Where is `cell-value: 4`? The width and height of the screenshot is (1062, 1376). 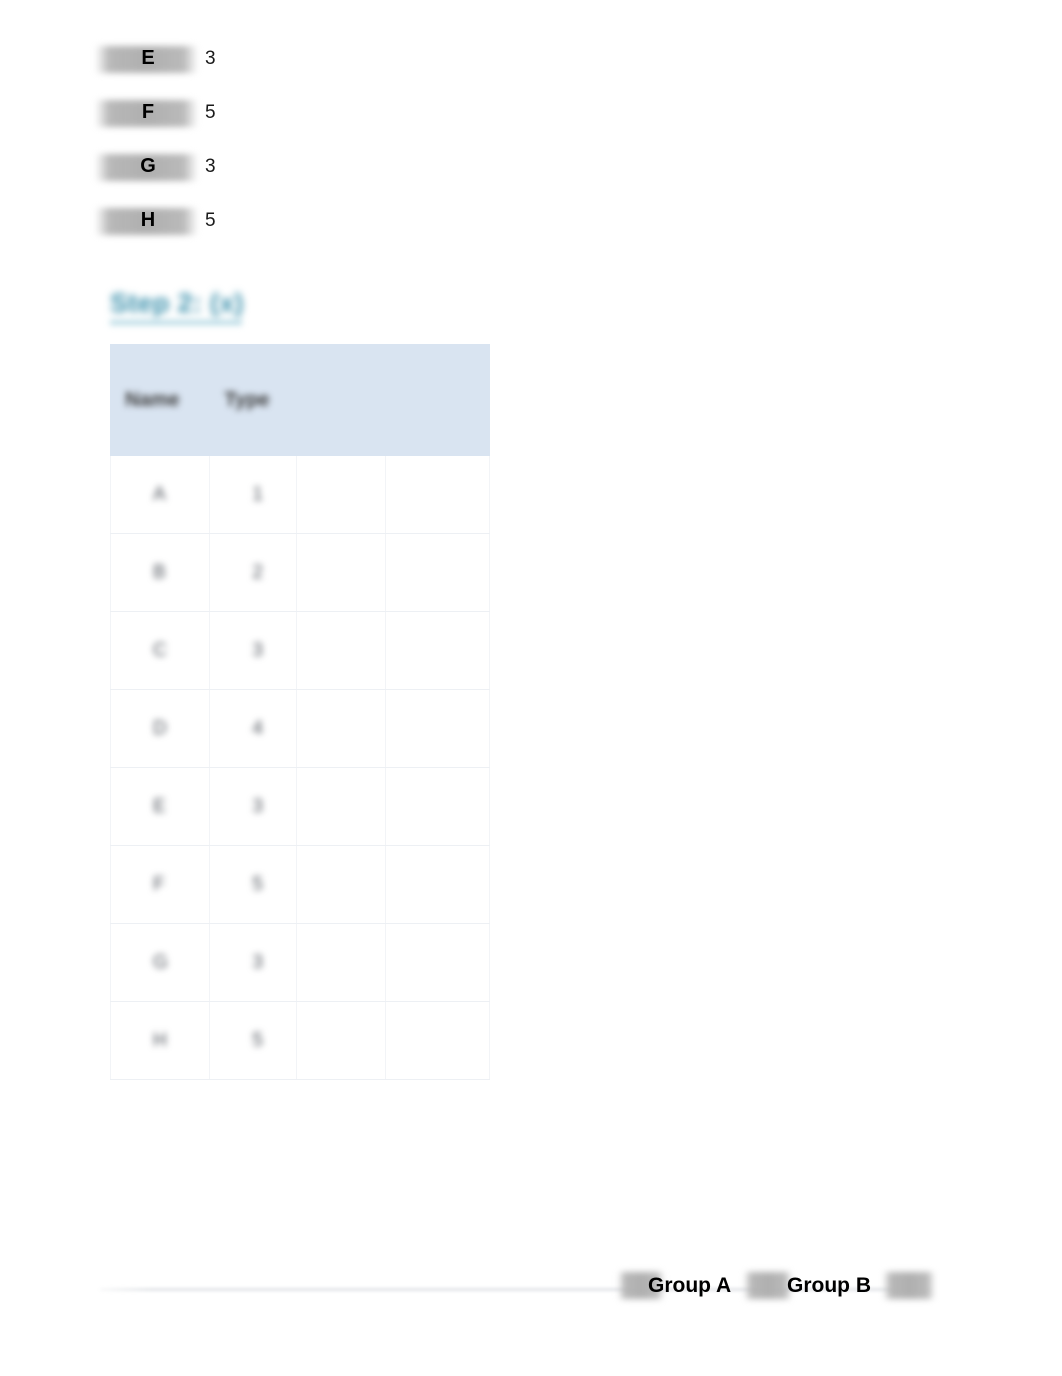 cell-value: 4 is located at coordinates (257, 728).